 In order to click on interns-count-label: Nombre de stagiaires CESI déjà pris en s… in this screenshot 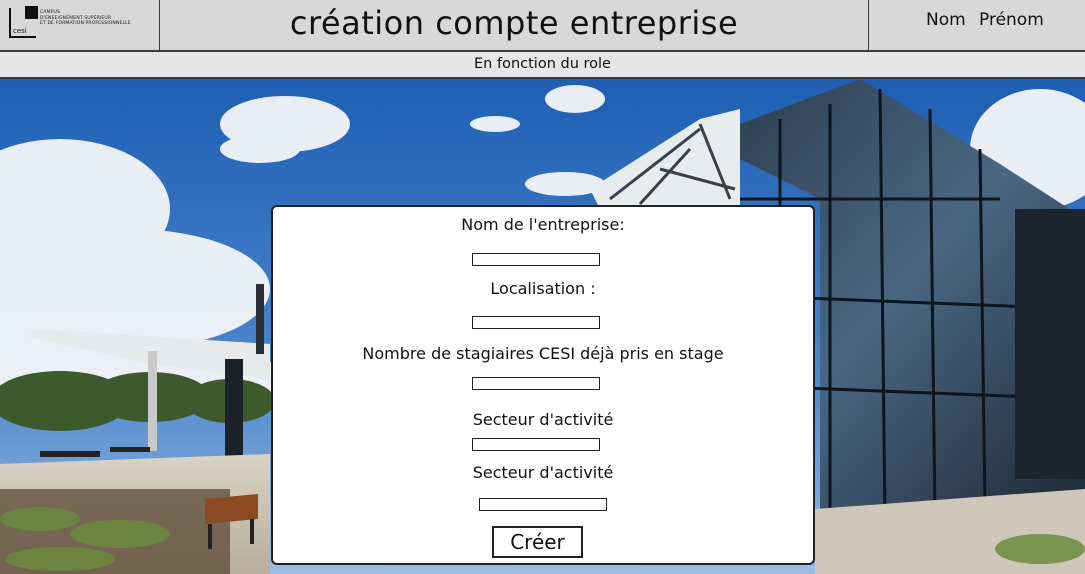, I will do `click(543, 353)`.